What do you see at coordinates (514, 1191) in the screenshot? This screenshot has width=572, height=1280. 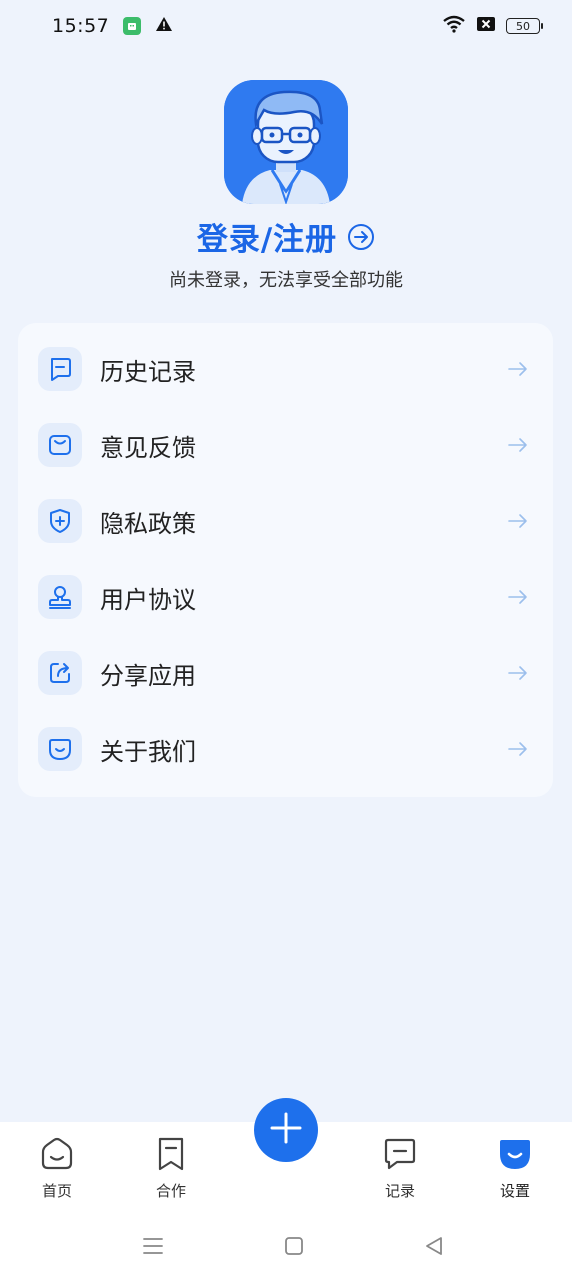 I see `nav-label: 设置` at bounding box center [514, 1191].